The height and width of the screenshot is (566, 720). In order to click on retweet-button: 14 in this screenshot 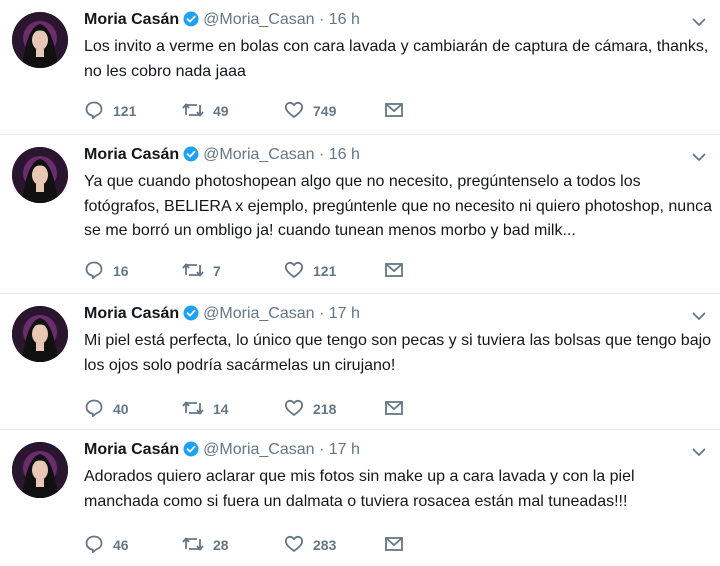, I will do `click(205, 409)`.